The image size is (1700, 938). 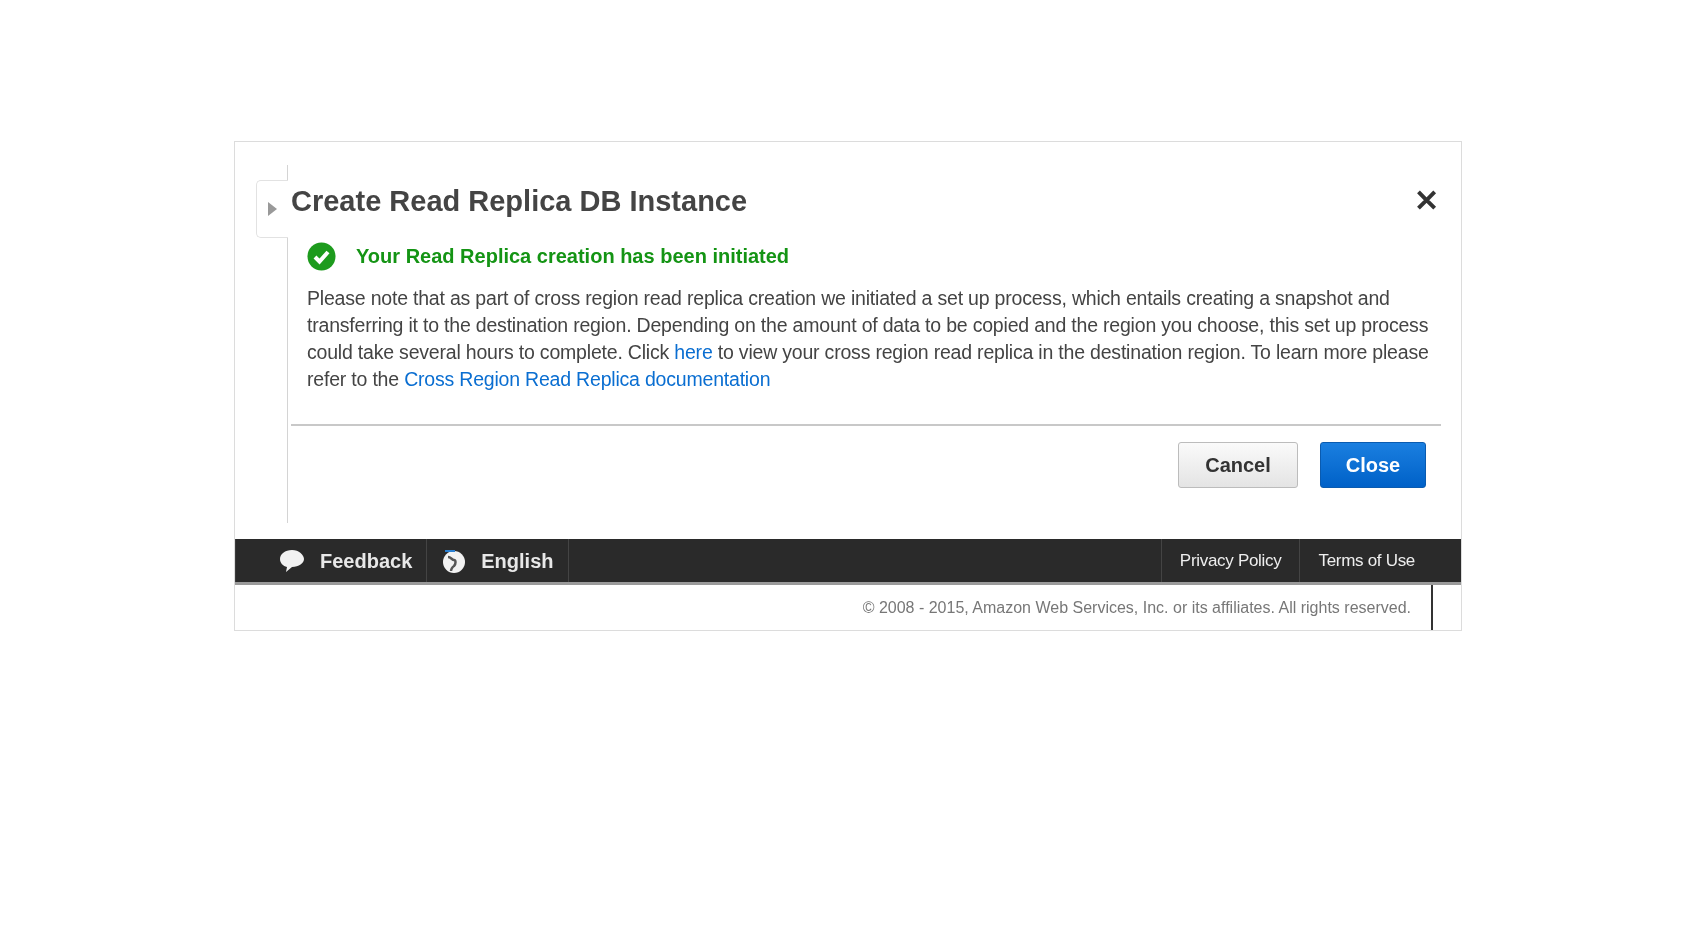 I want to click on status-message: Your Read Replica creation has been initiated, so click(x=573, y=256).